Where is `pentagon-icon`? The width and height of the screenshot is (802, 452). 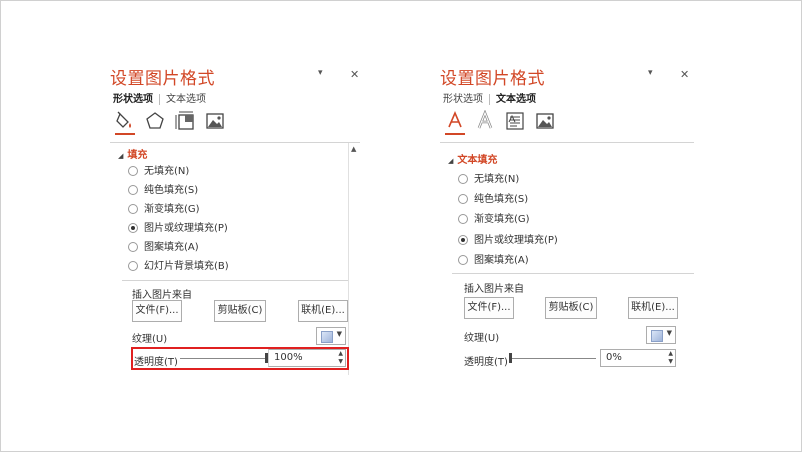 pentagon-icon is located at coordinates (155, 121).